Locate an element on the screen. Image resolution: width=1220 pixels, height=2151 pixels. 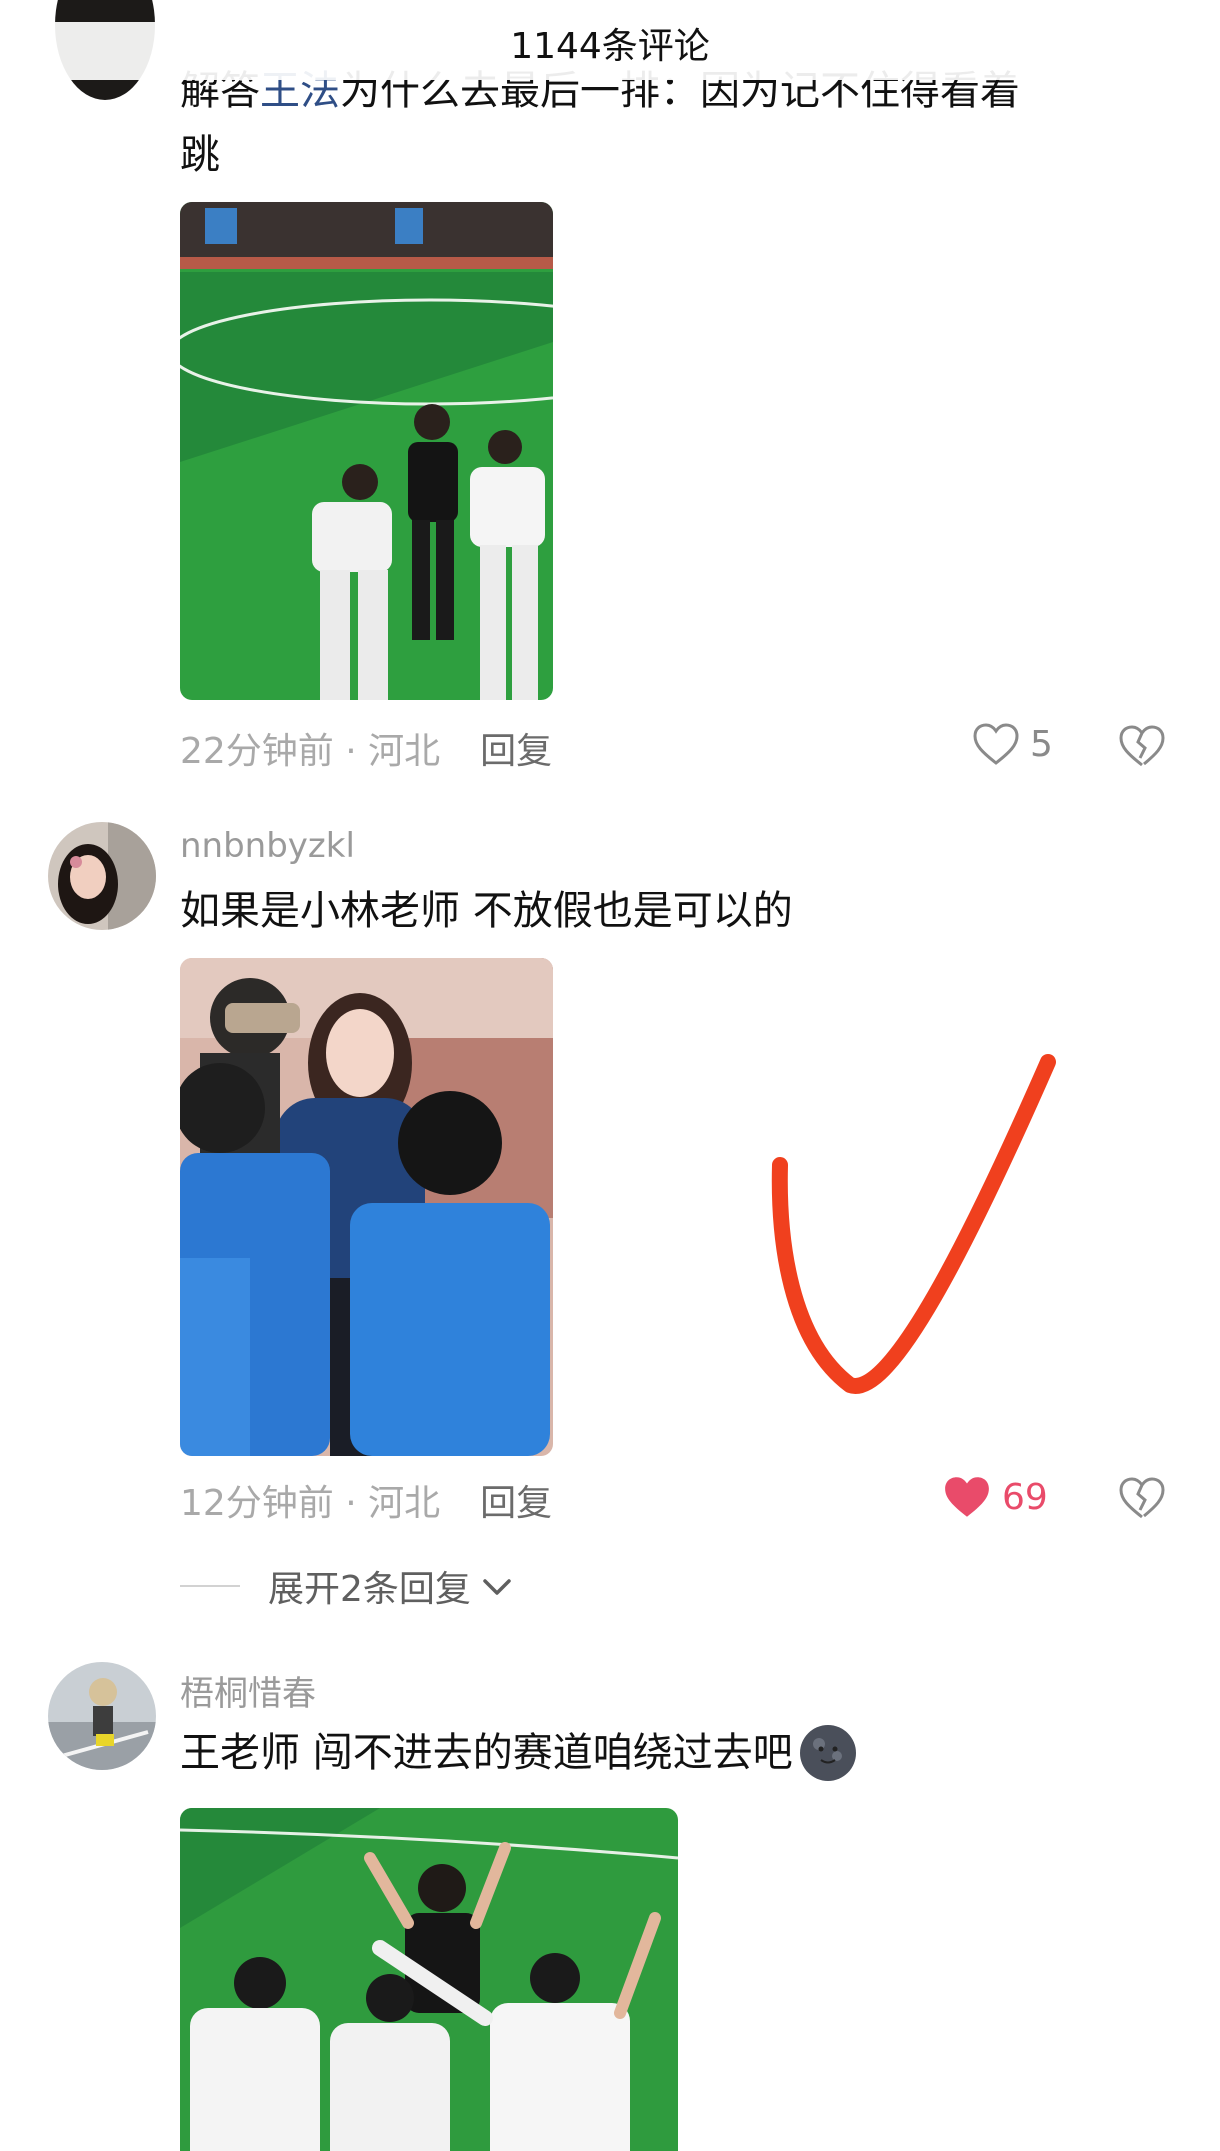
checkmark-annotation is located at coordinates (913, 1224).